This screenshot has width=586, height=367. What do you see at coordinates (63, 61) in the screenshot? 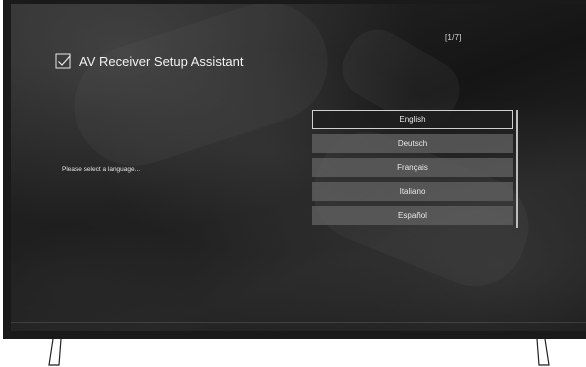
I see `checkbox-check-icon` at bounding box center [63, 61].